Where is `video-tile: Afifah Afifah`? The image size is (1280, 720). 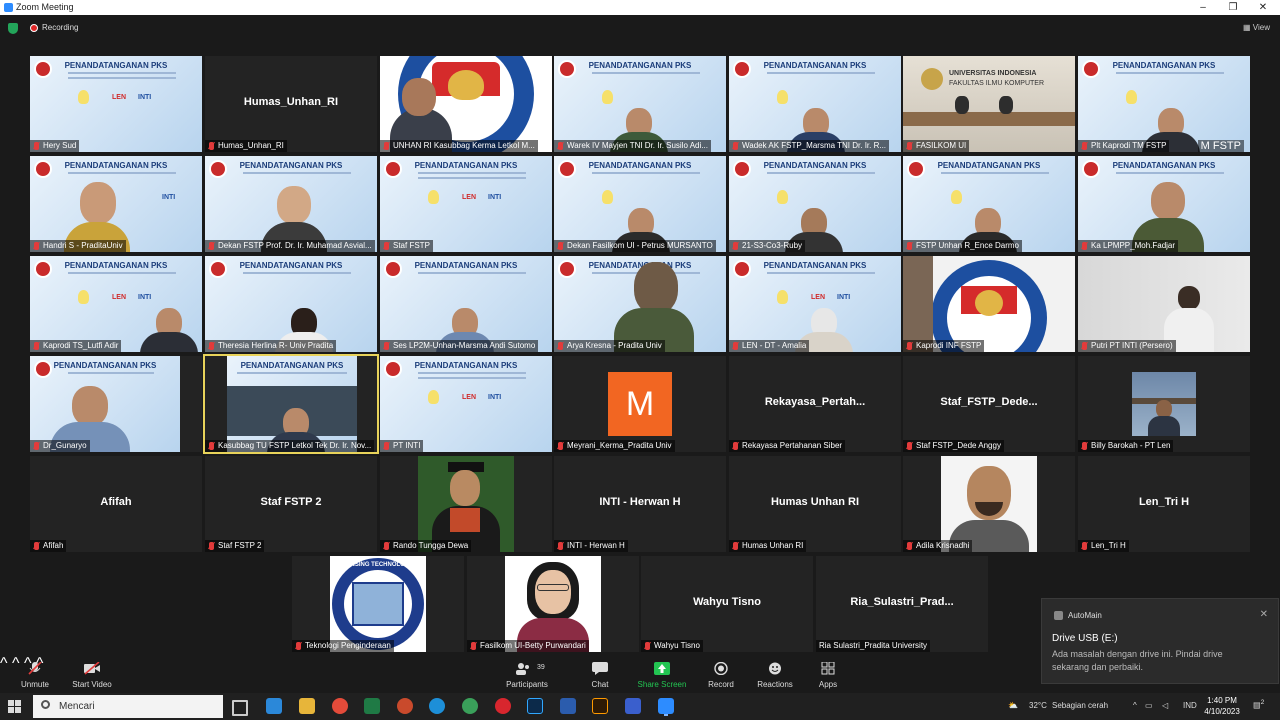
video-tile: Afifah Afifah is located at coordinates (116, 504).